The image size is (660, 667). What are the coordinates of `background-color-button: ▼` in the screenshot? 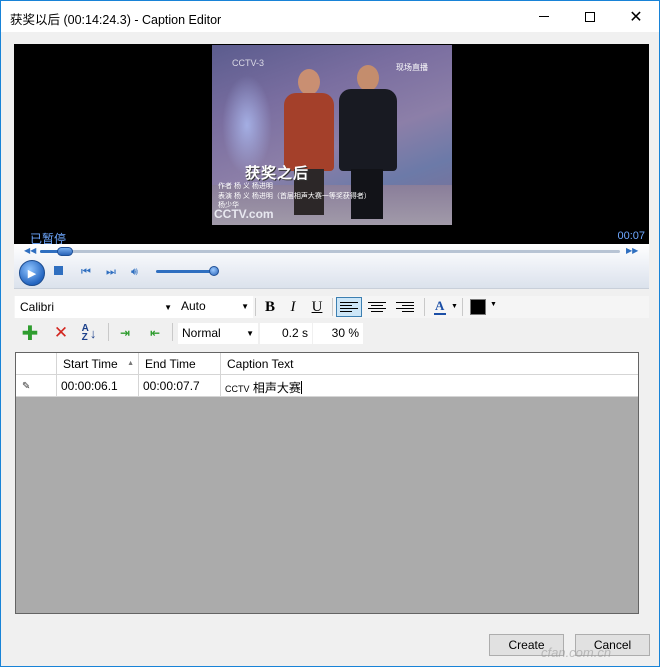 It's located at (483, 307).